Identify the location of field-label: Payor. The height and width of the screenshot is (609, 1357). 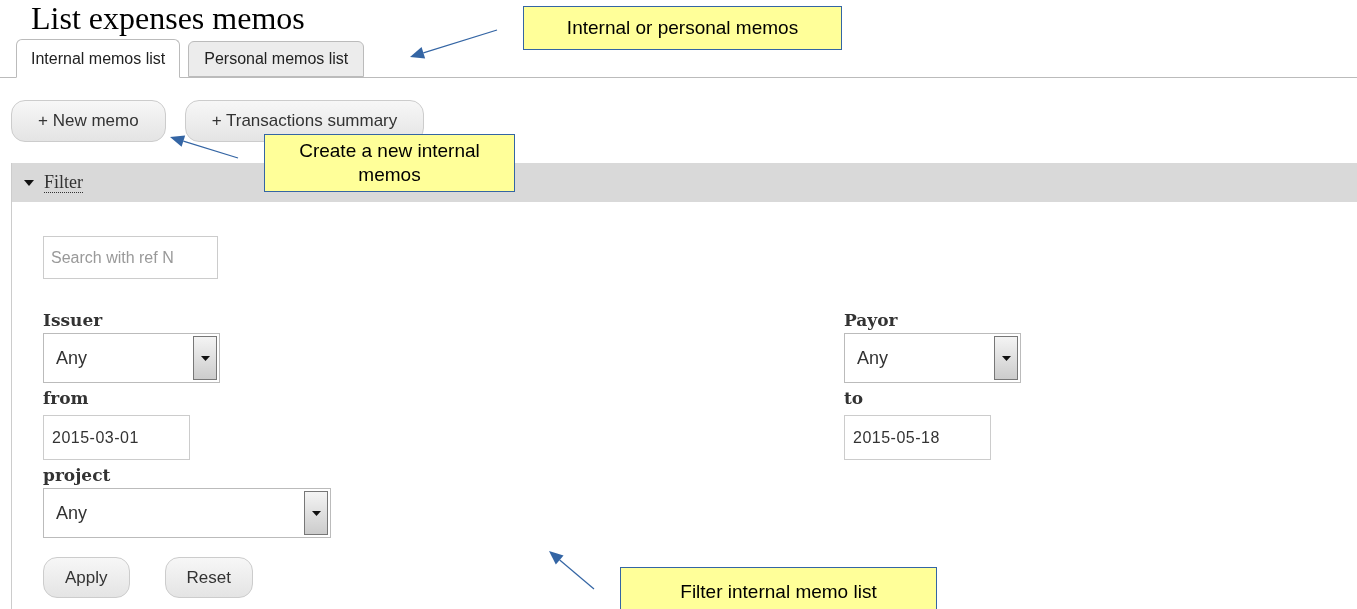
(871, 320).